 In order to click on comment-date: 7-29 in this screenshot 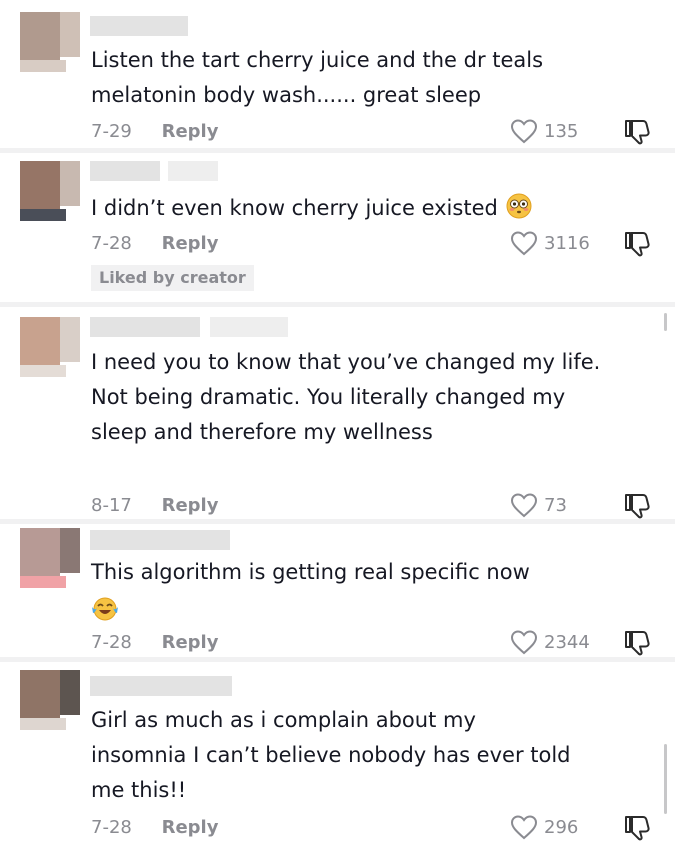, I will do `click(111, 131)`.